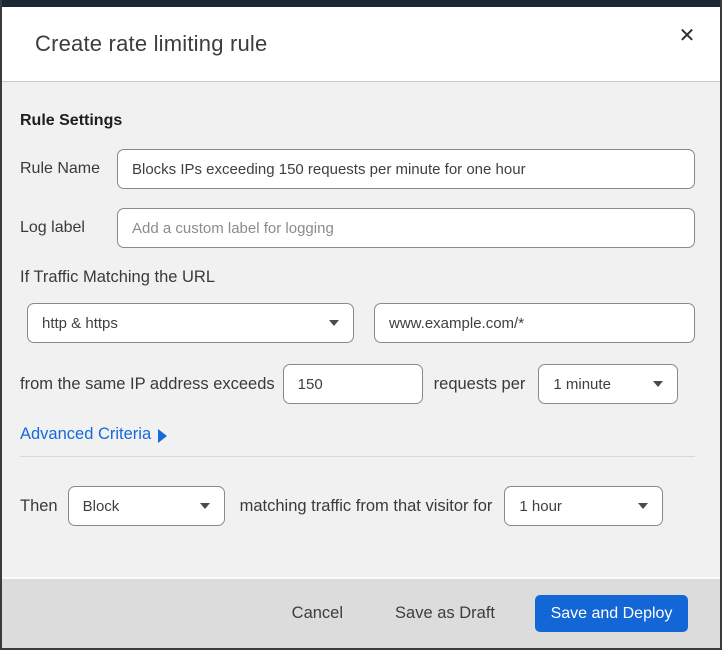 This screenshot has width=722, height=650. What do you see at coordinates (357, 456) in the screenshot?
I see `section-divider` at bounding box center [357, 456].